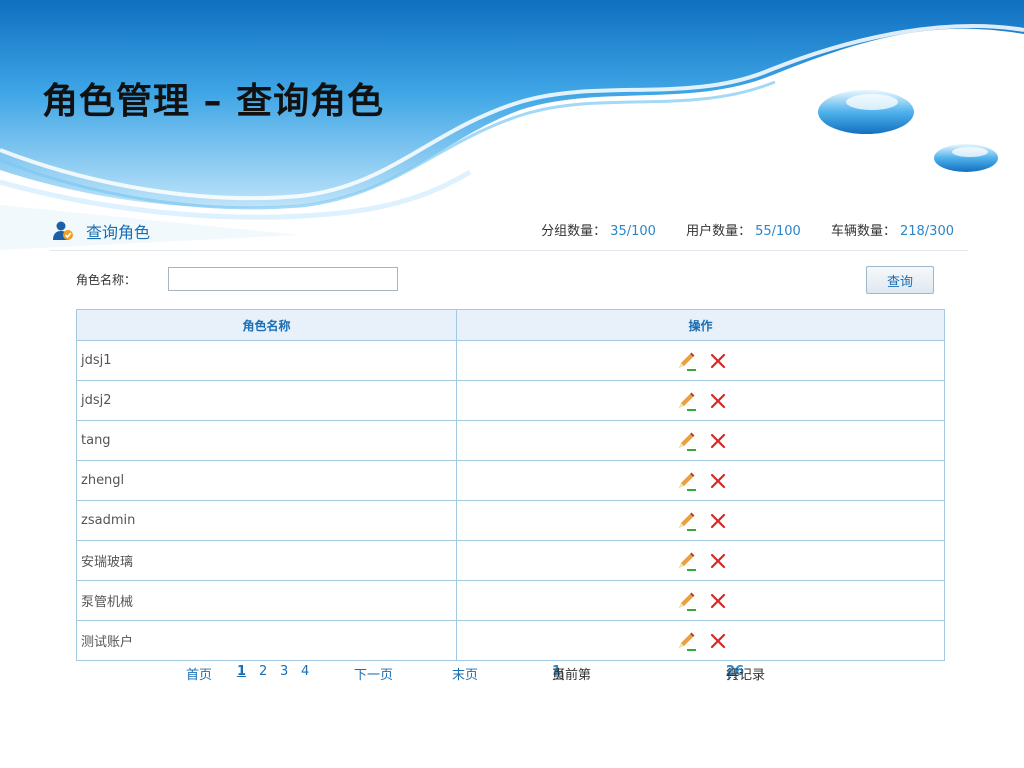 Image resolution: width=1024 pixels, height=768 pixels. What do you see at coordinates (266, 360) in the screenshot?
I see `role-name-cell: jdsj1` at bounding box center [266, 360].